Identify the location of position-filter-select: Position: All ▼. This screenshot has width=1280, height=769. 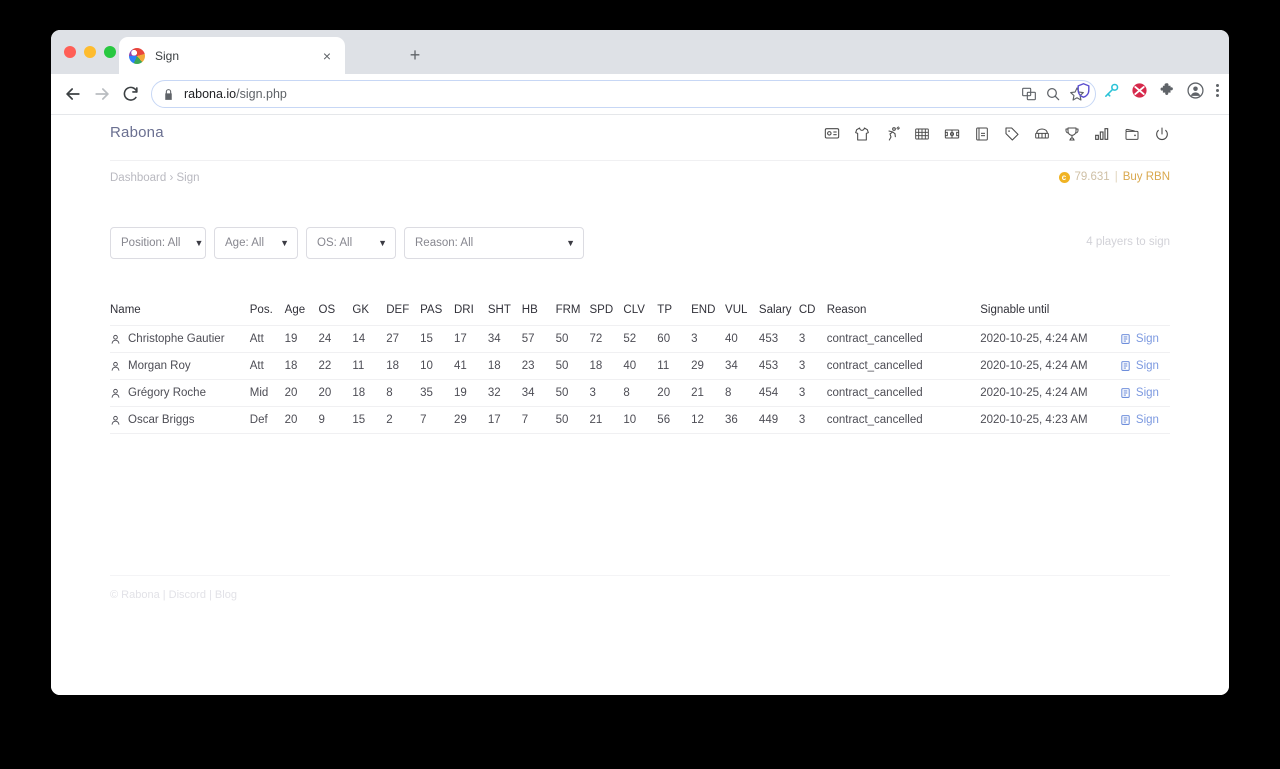
(158, 243).